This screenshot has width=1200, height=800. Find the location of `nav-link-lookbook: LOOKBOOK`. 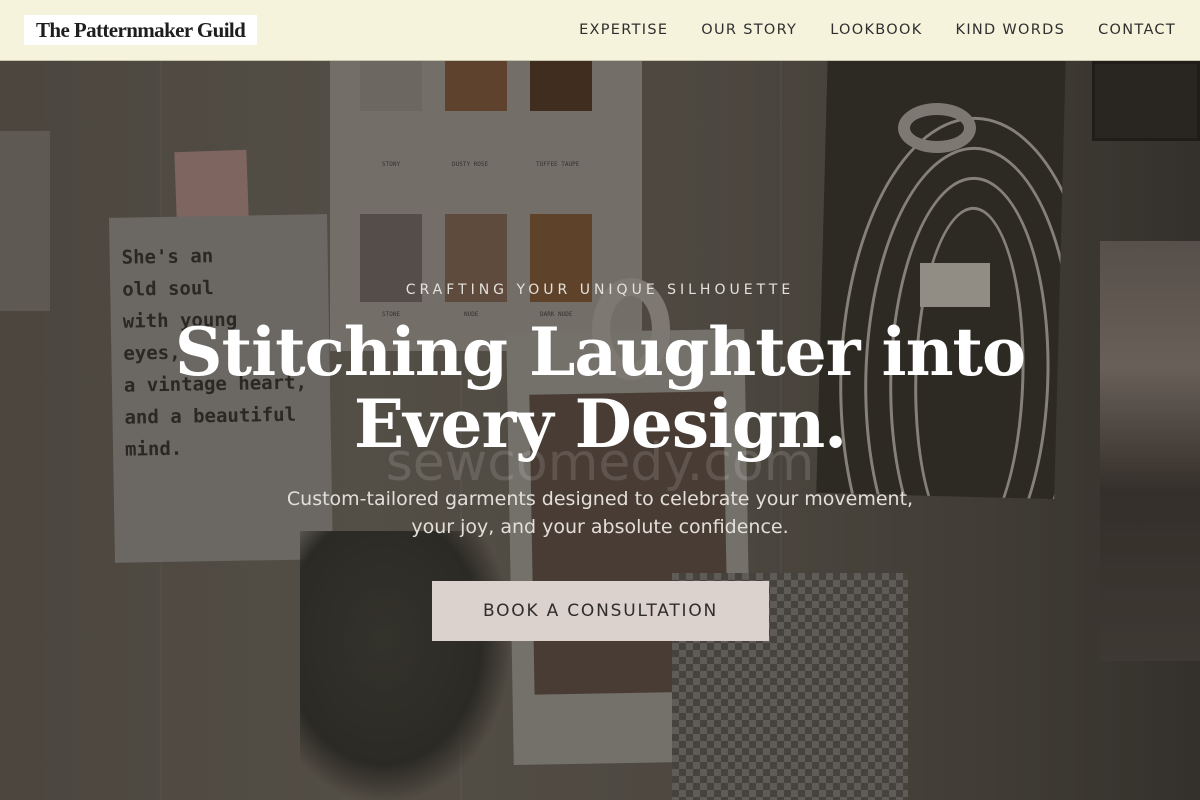

nav-link-lookbook: LOOKBOOK is located at coordinates (876, 30).